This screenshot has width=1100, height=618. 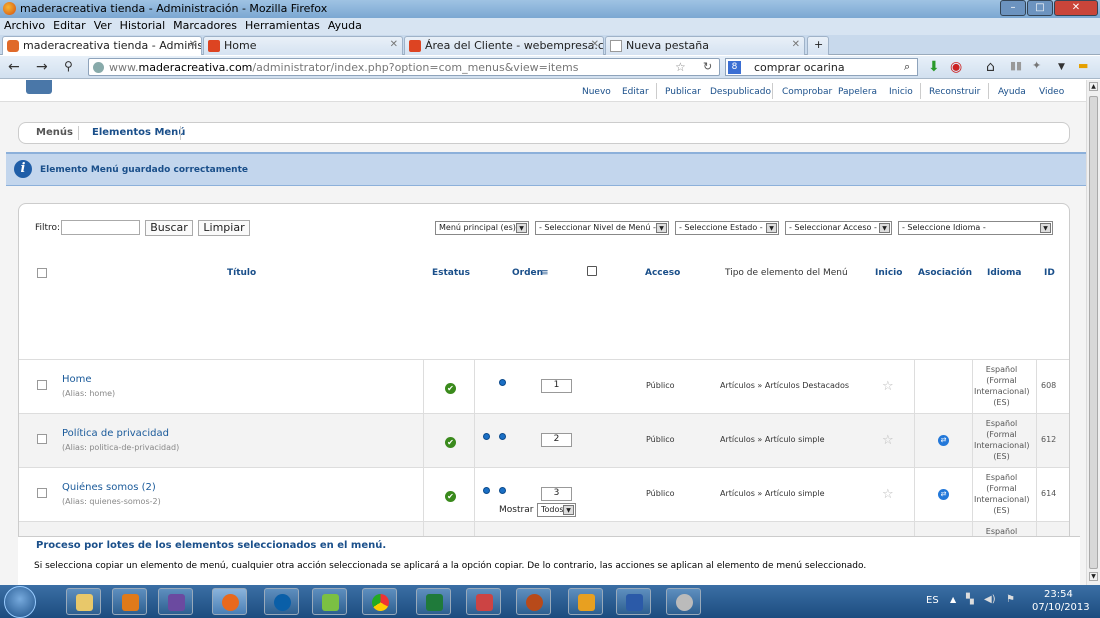 What do you see at coordinates (1016, 65) in the screenshot?
I see `stats-icon: ▮▮` at bounding box center [1016, 65].